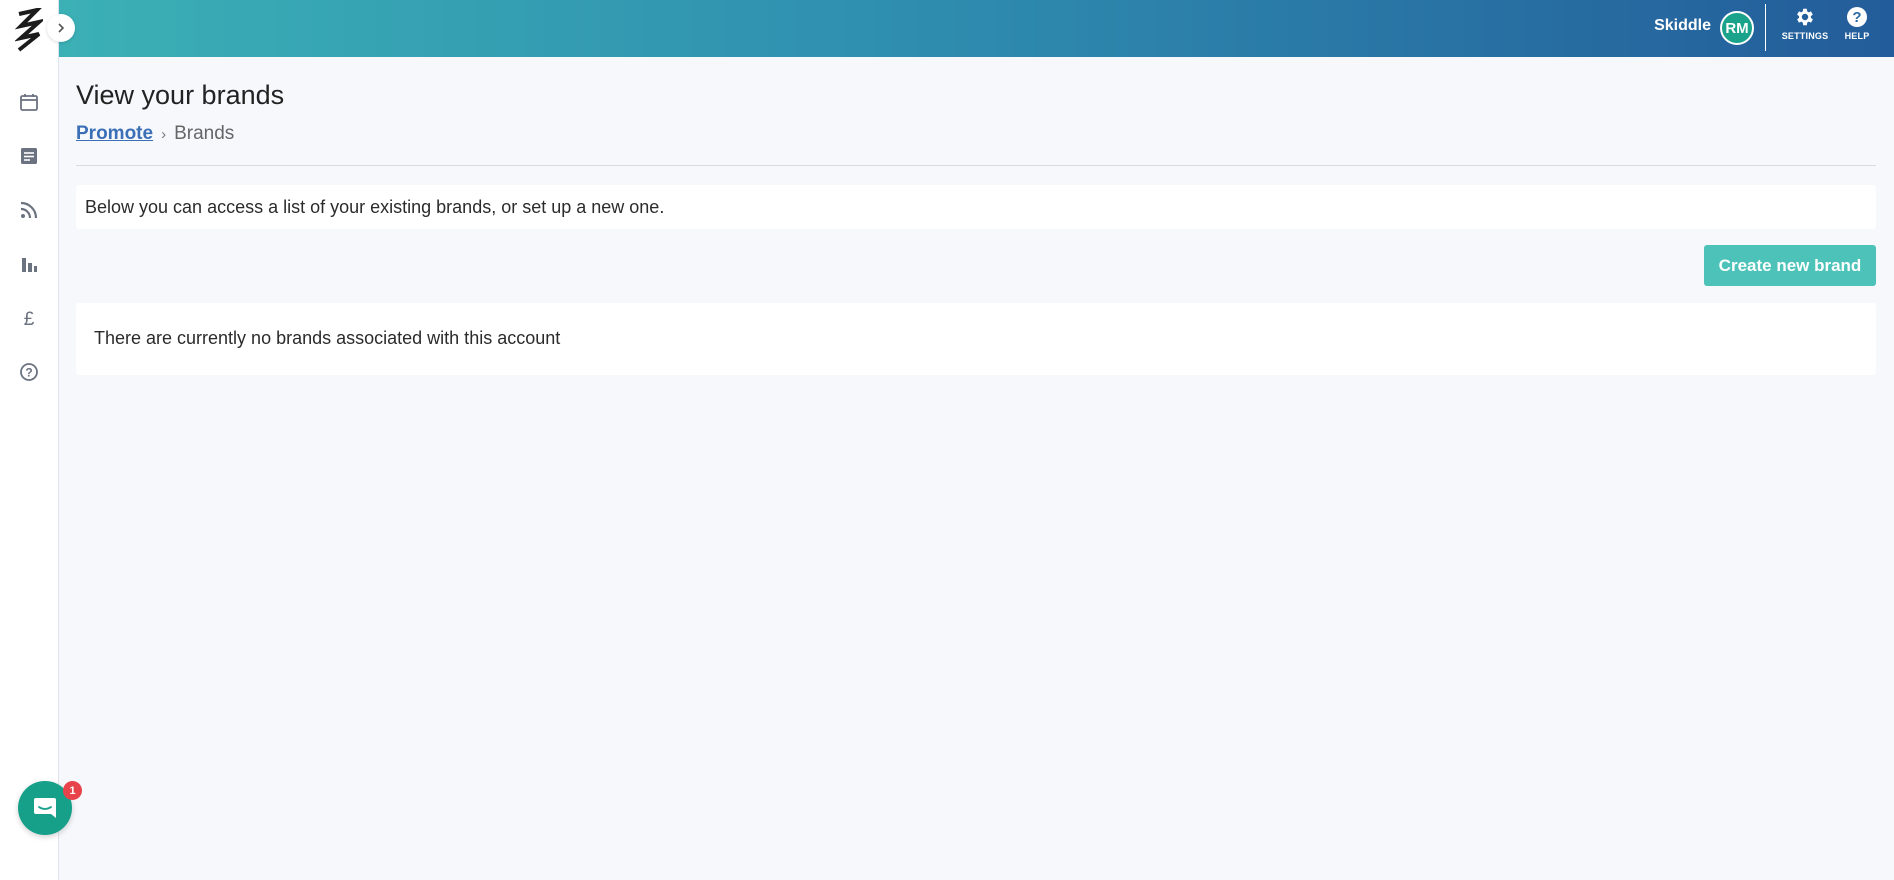 This screenshot has height=880, width=1894. I want to click on rss-icon, so click(29, 210).